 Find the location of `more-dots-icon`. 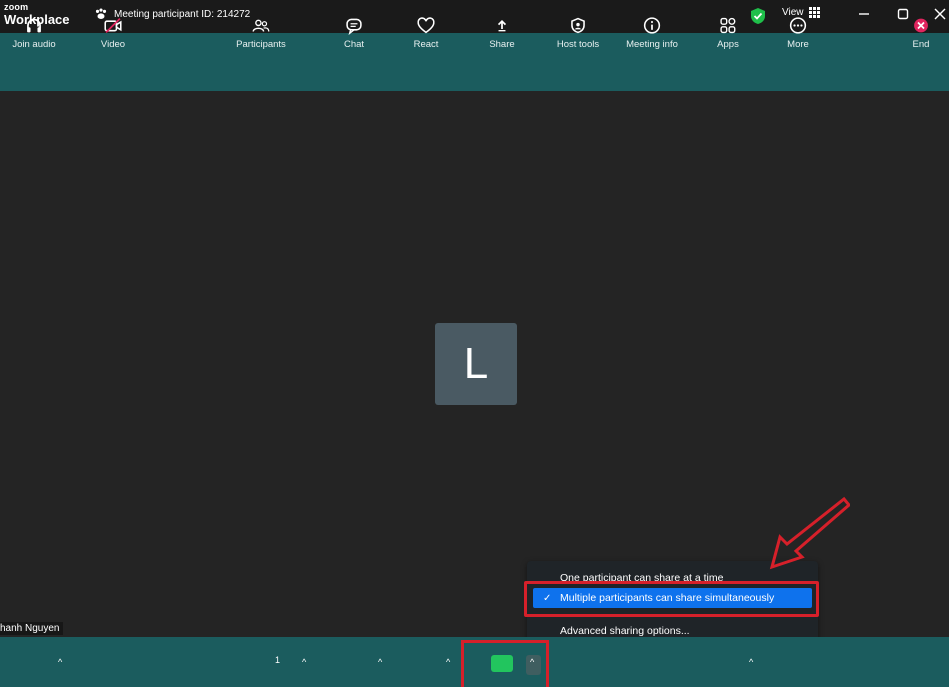

more-dots-icon is located at coordinates (798, 25).